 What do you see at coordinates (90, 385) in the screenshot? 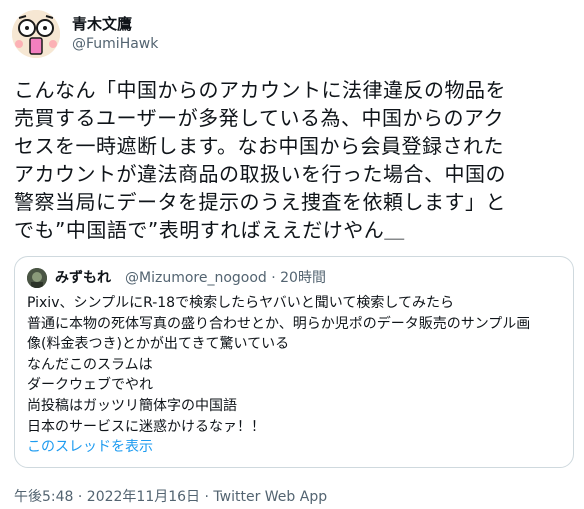
I see `quote-line: ダークウェブでやれ` at bounding box center [90, 385].